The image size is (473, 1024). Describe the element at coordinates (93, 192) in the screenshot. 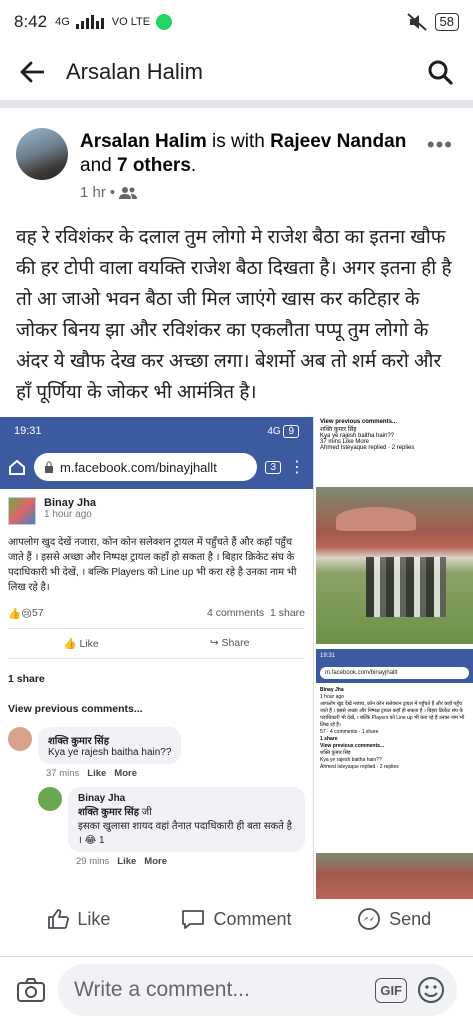

I see `post-time: 1 hr` at that location.